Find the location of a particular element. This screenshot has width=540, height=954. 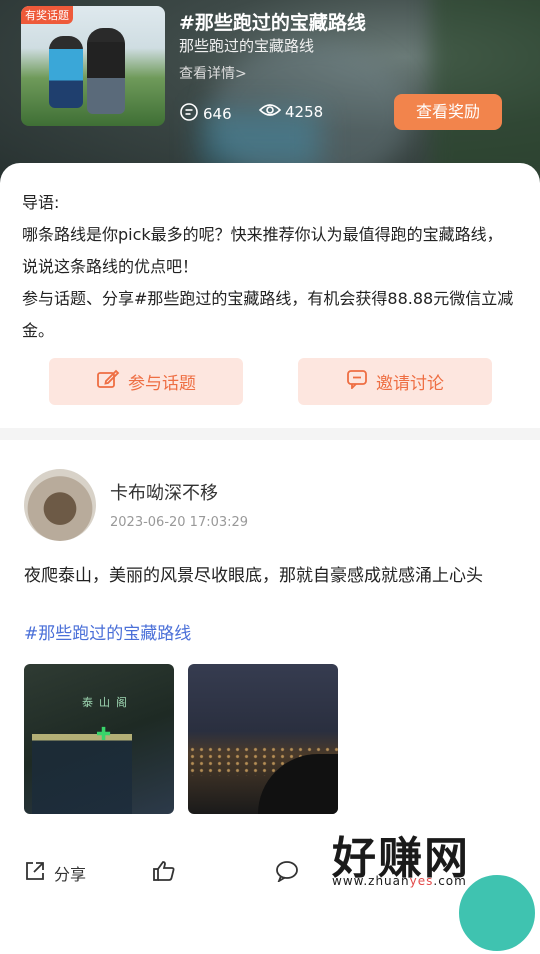

view-count: 4258 is located at coordinates (304, 112).